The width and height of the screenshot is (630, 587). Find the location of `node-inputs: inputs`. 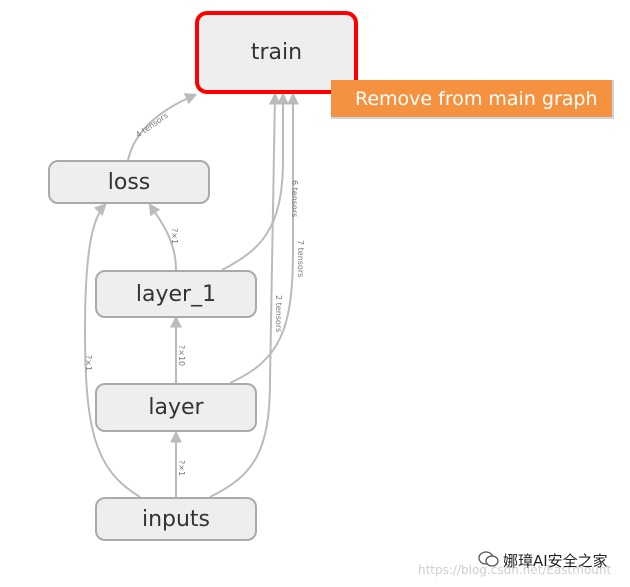

node-inputs: inputs is located at coordinates (176, 519).